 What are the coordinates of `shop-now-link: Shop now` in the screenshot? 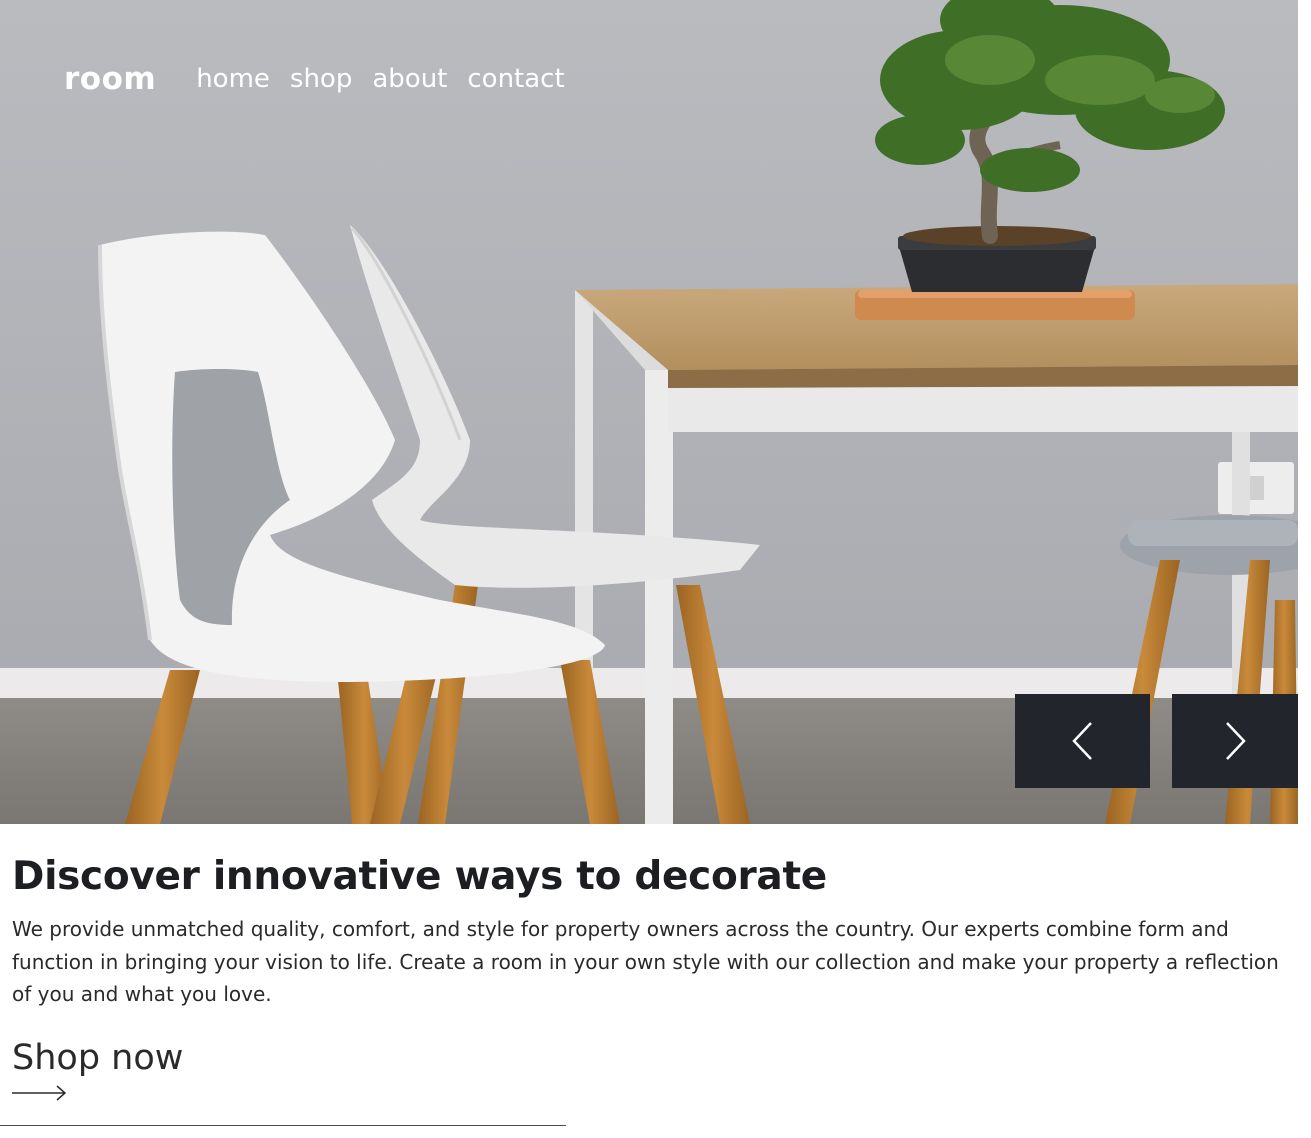 It's located at (97, 1069).